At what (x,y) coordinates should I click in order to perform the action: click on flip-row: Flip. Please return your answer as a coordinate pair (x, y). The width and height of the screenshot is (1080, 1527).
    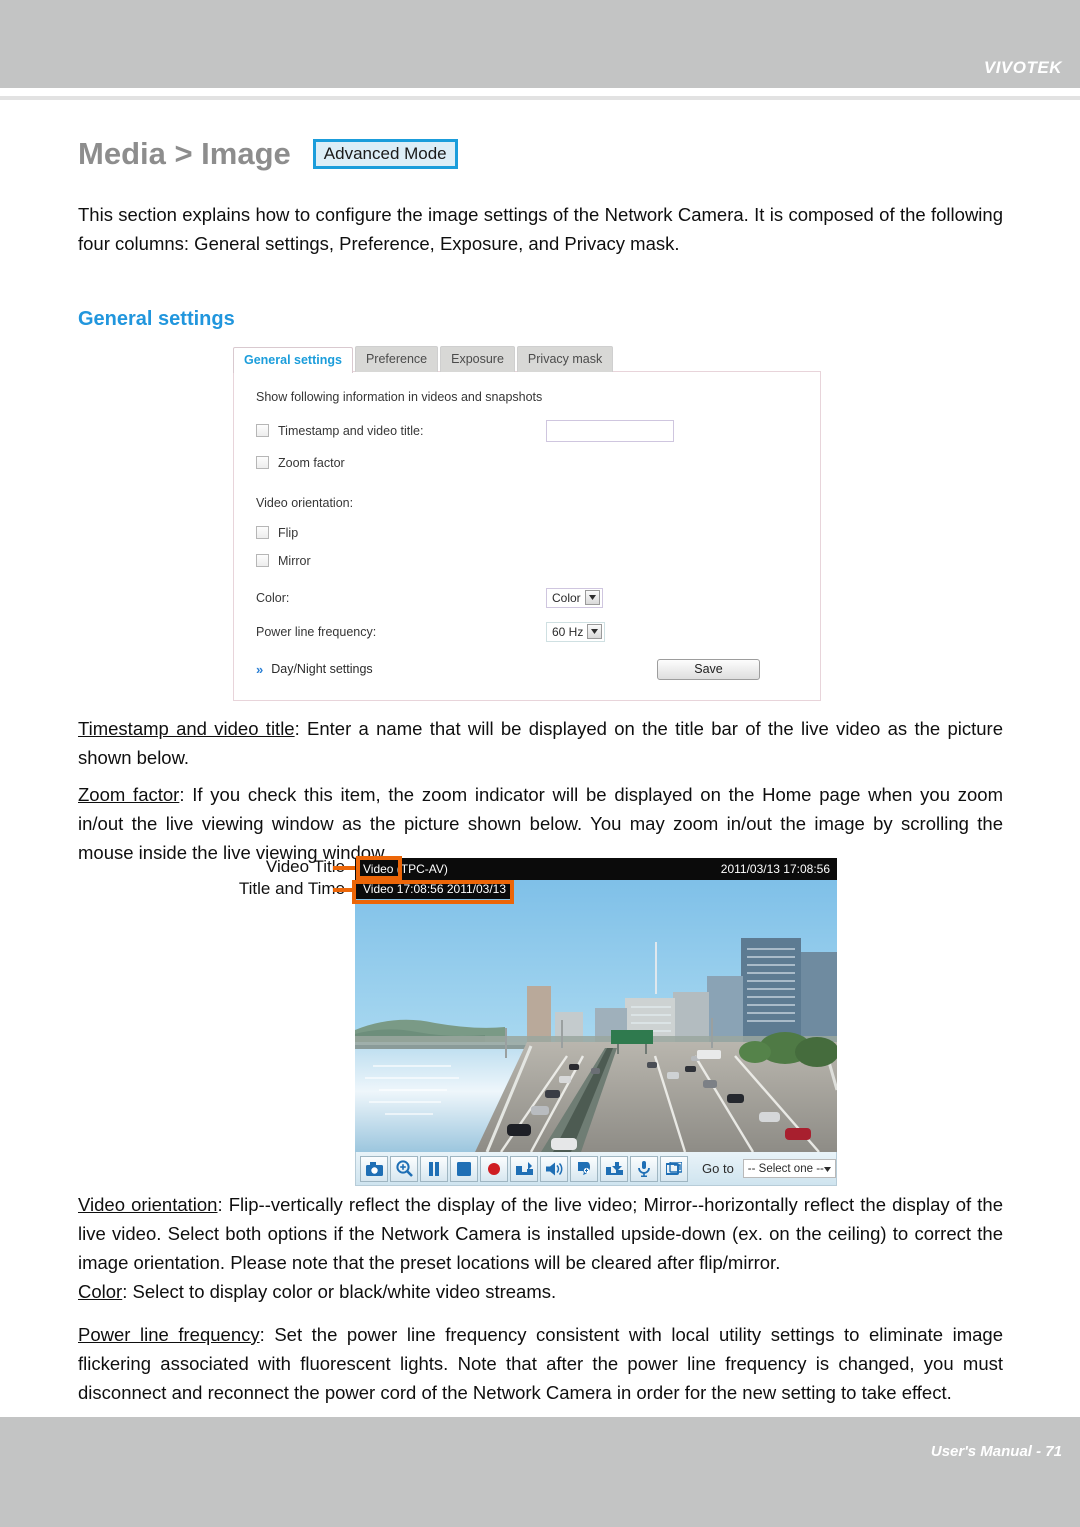
    Looking at the image, I should click on (527, 533).